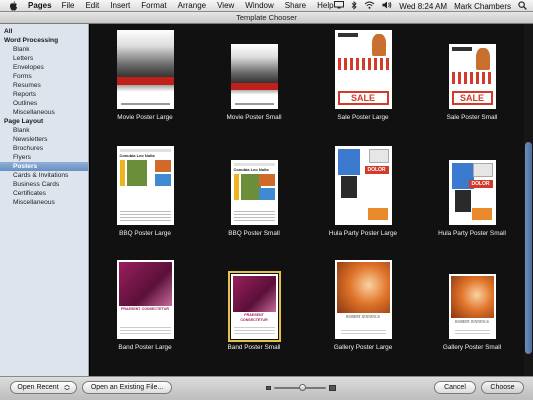  What do you see at coordinates (68, 5) in the screenshot?
I see `menu-file: File` at bounding box center [68, 5].